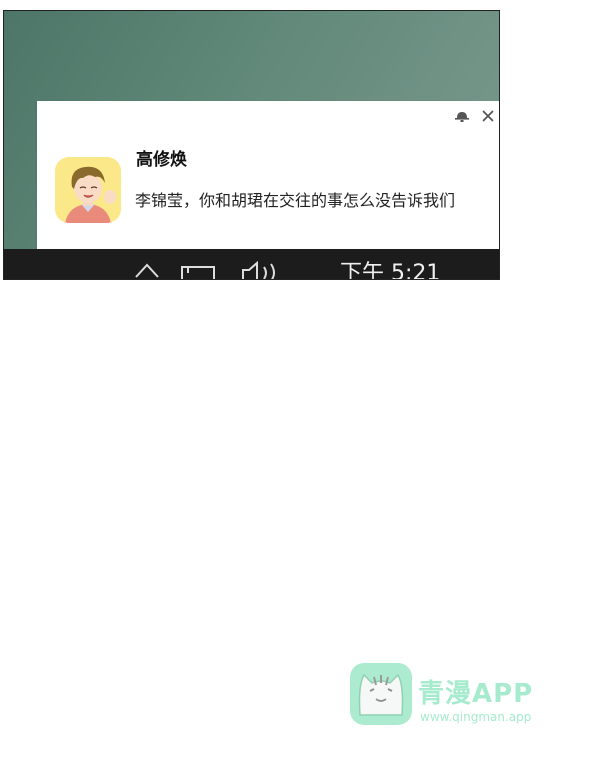  Describe the element at coordinates (476, 694) in the screenshot. I see `watermark-title: 青漫APP` at that location.